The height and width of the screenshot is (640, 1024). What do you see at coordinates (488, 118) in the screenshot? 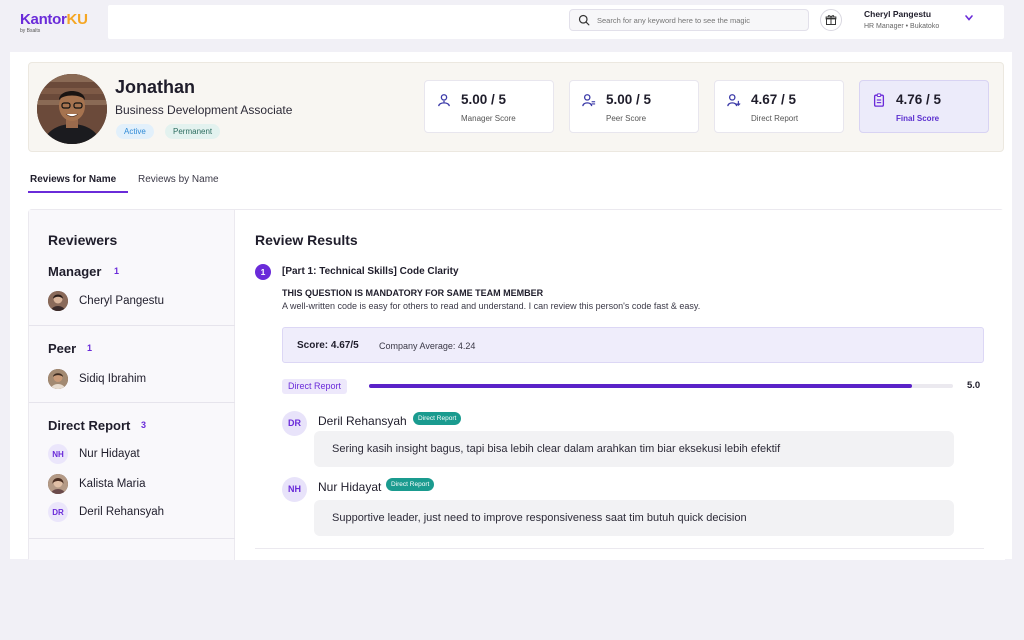
I see `manager-score-label: Manager Score` at bounding box center [488, 118].